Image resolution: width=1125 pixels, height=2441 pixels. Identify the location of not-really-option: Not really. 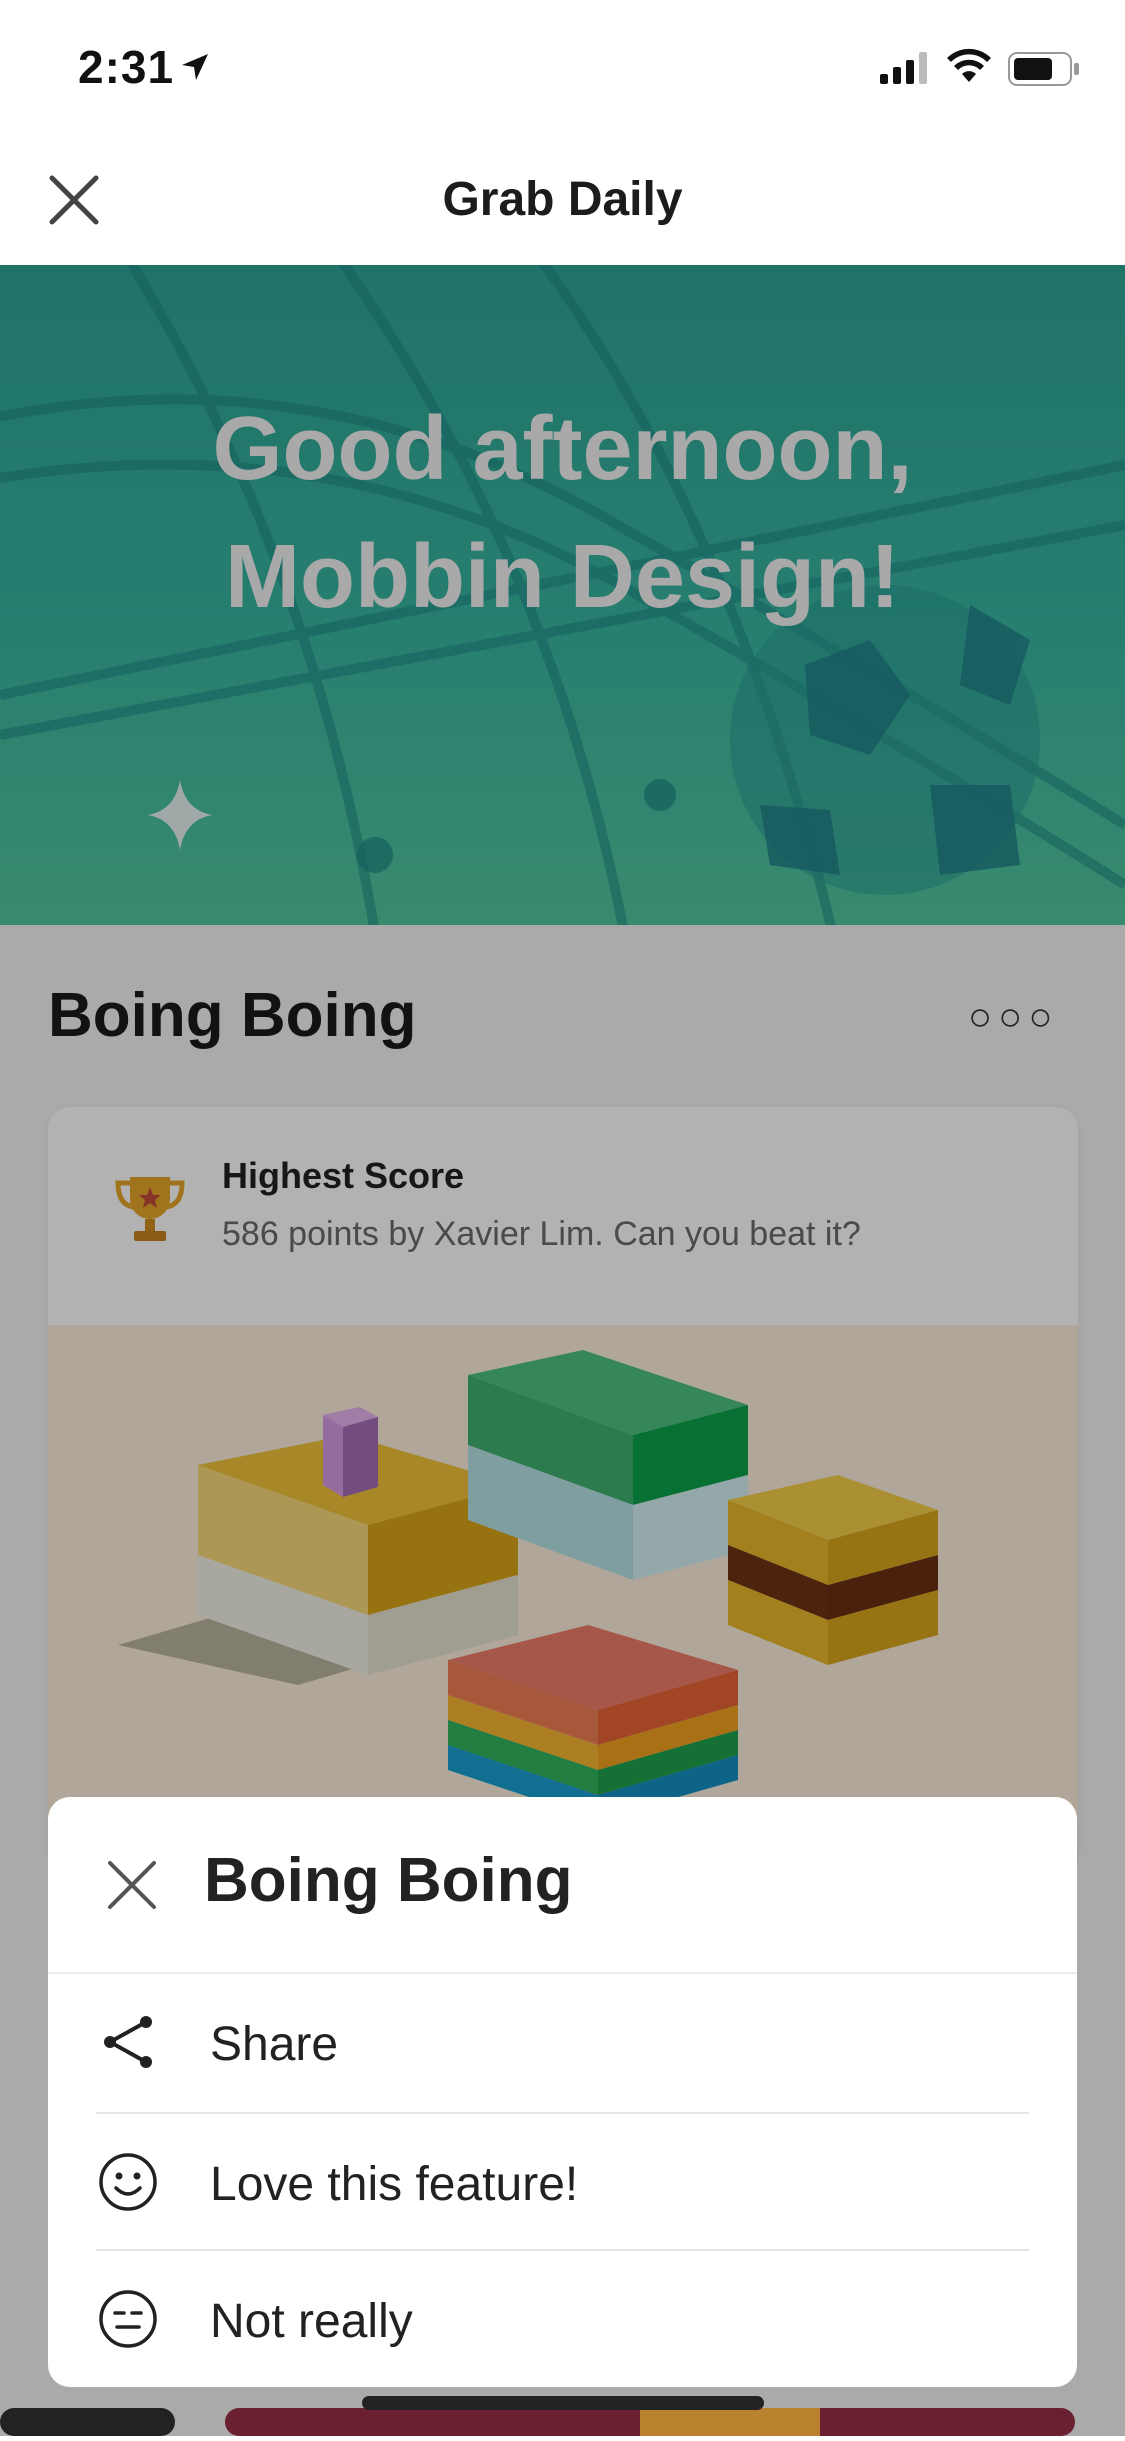
(562, 2319).